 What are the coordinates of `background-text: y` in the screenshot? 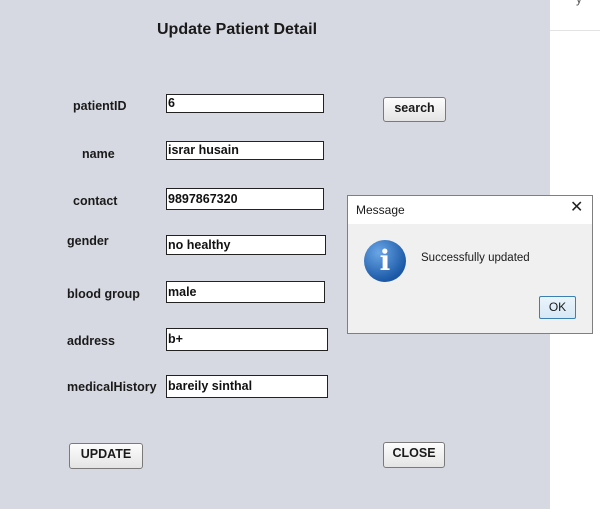 It's located at (579, 3).